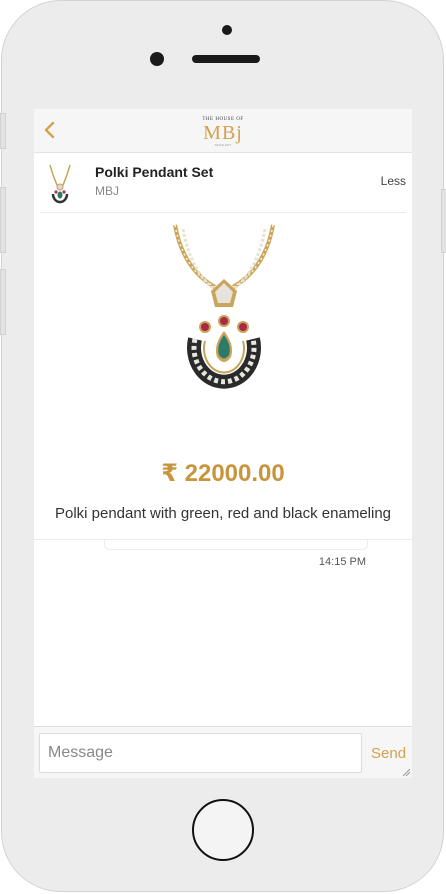 Image resolution: width=446 pixels, height=894 pixels. What do you see at coordinates (51, 130) in the screenshot?
I see `chevron-left-icon` at bounding box center [51, 130].